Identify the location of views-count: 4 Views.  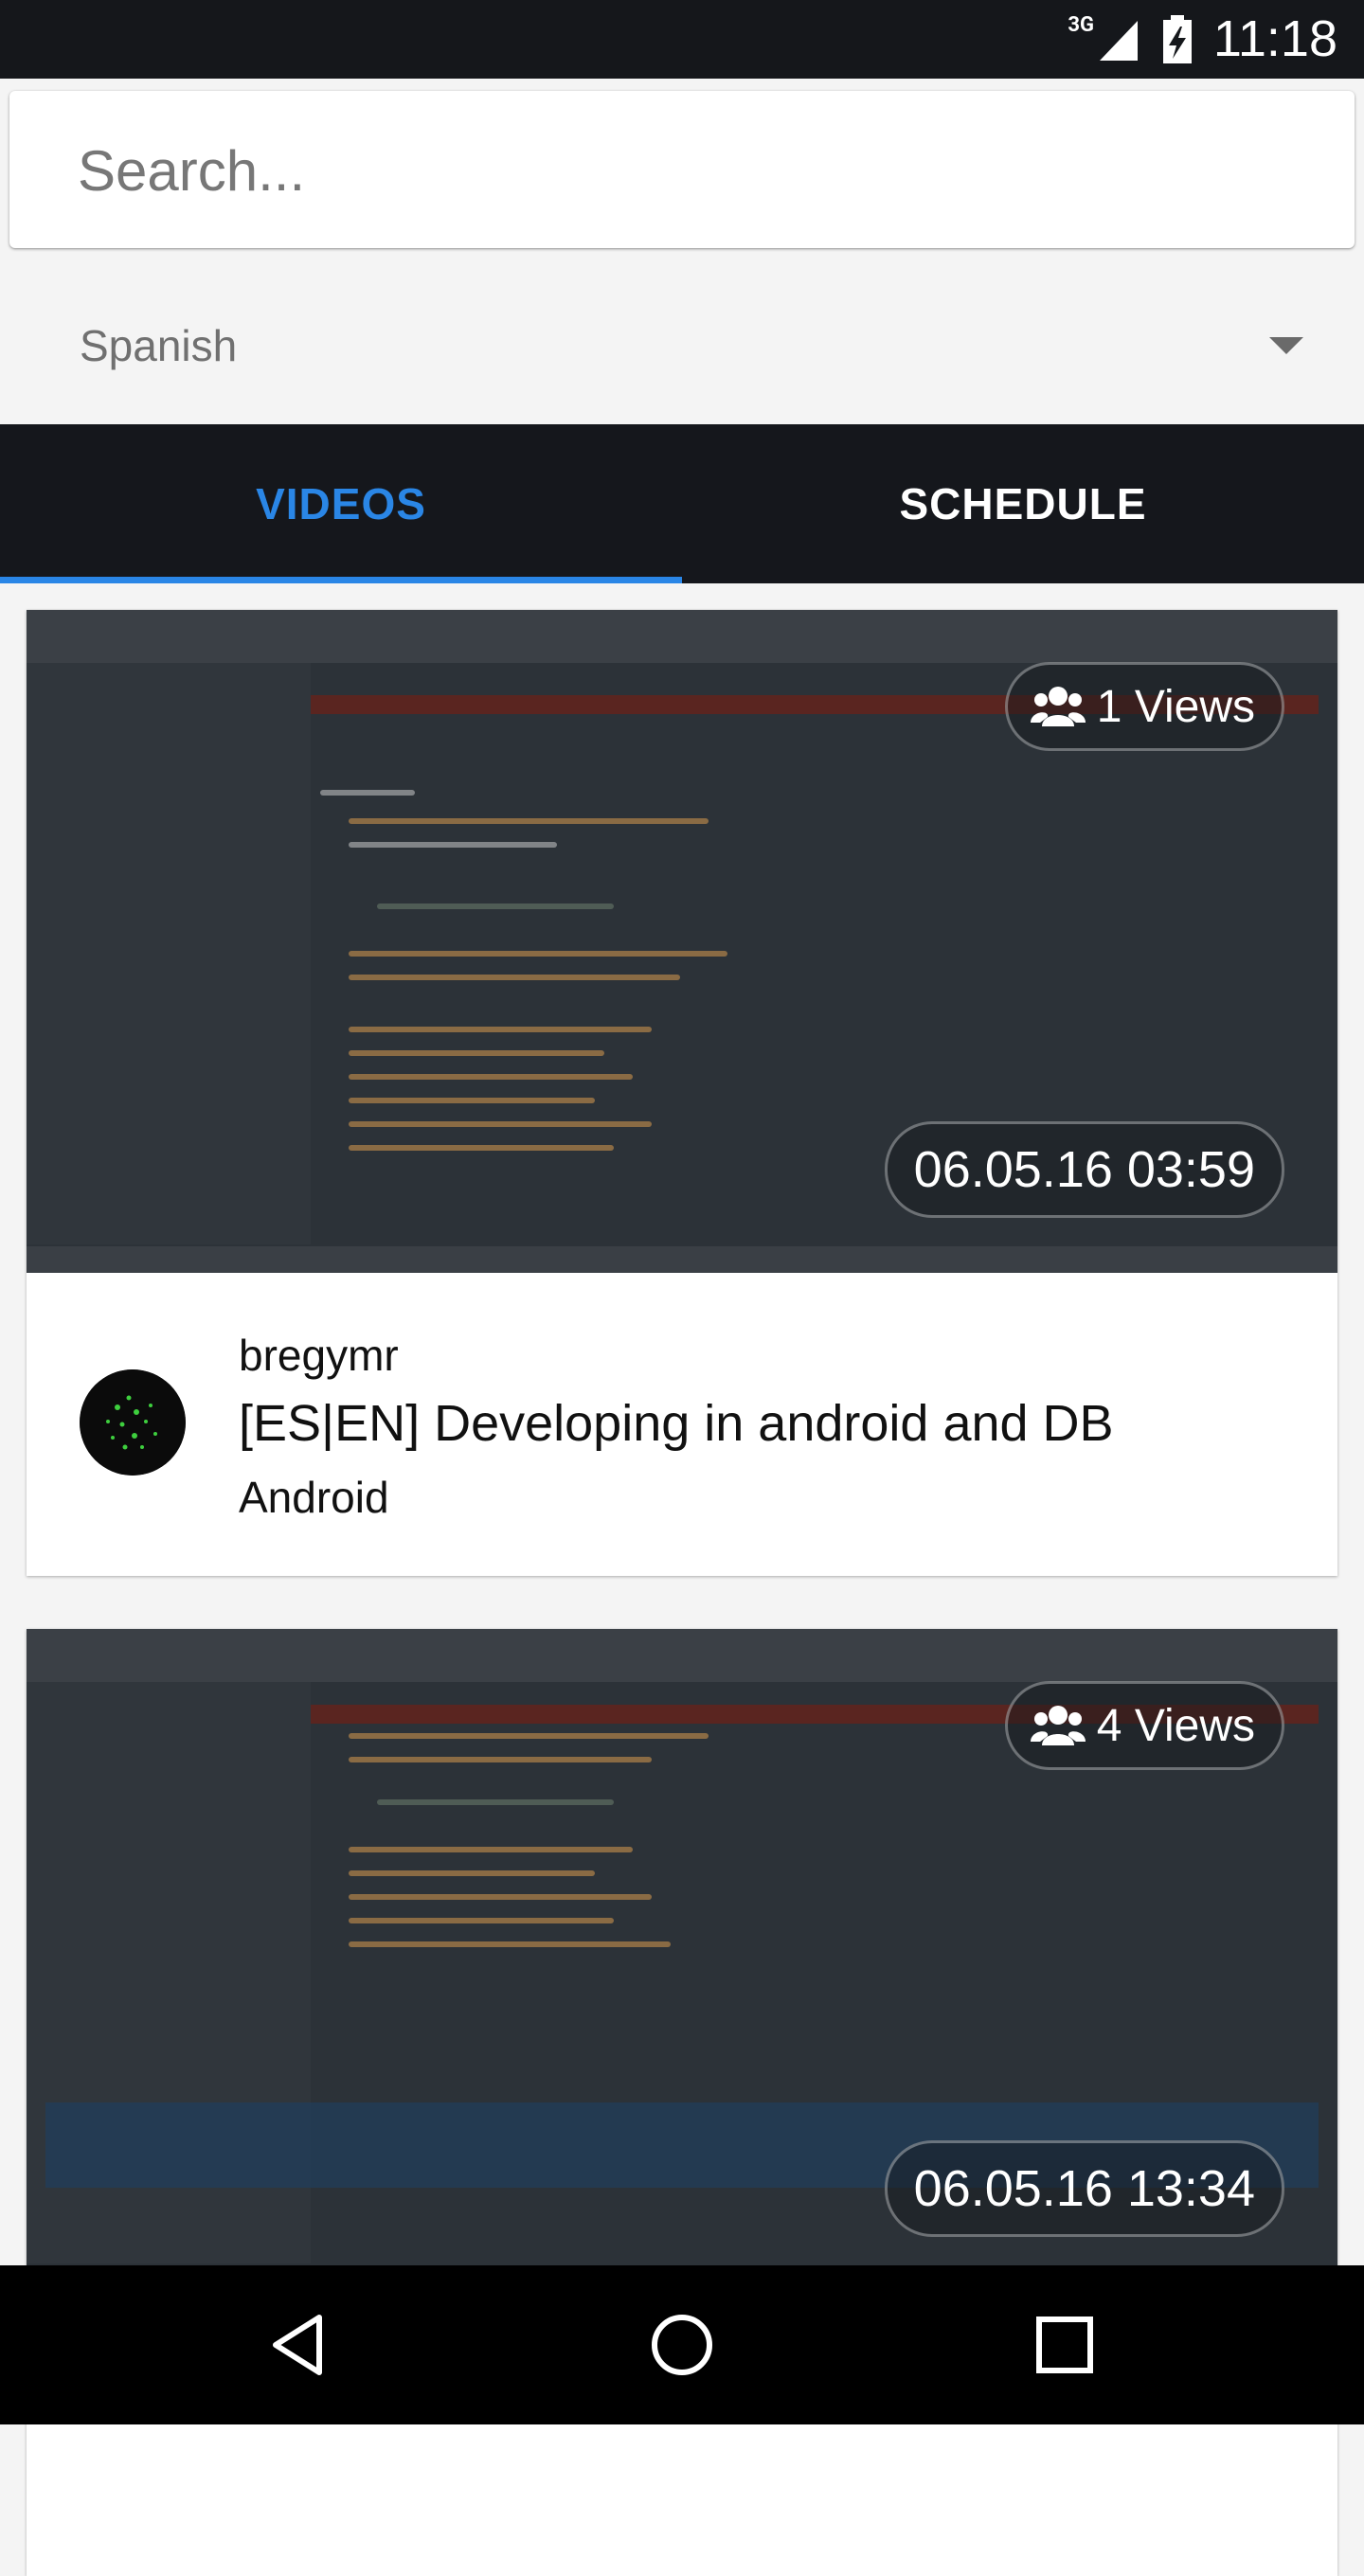
(1175, 1725).